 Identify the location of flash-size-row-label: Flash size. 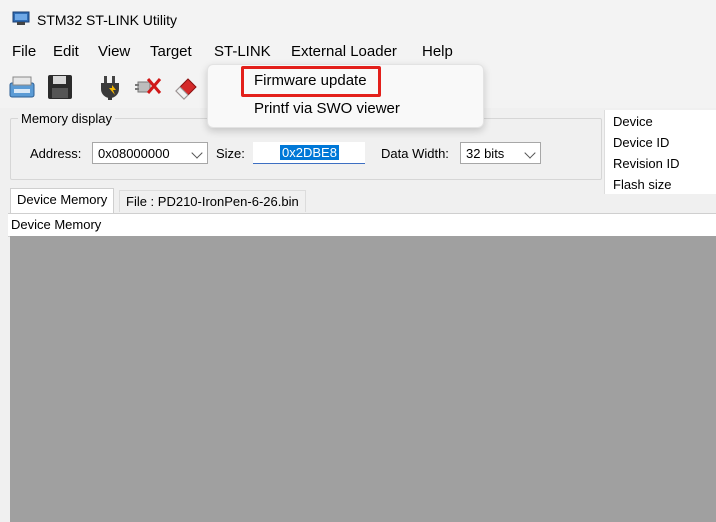
(642, 184).